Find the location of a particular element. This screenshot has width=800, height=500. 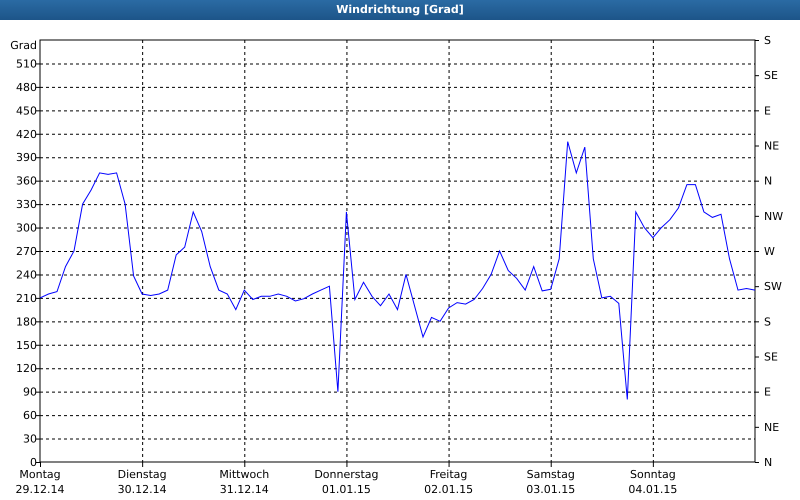

y-tick-label: 150 is located at coordinates (26, 345).